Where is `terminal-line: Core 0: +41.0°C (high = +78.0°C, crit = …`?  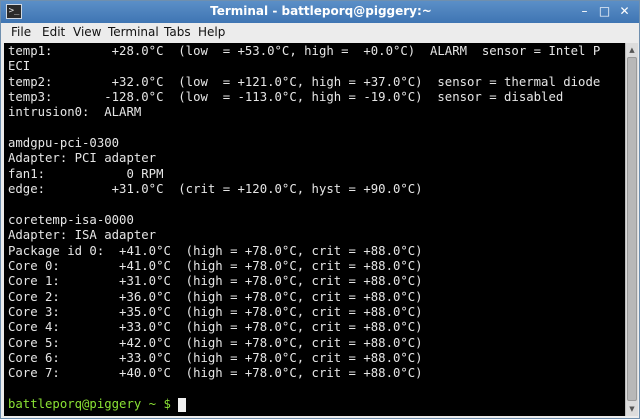 terminal-line: Core 0: +41.0°C (high = +78.0°C, crit = … is located at coordinates (215, 265).